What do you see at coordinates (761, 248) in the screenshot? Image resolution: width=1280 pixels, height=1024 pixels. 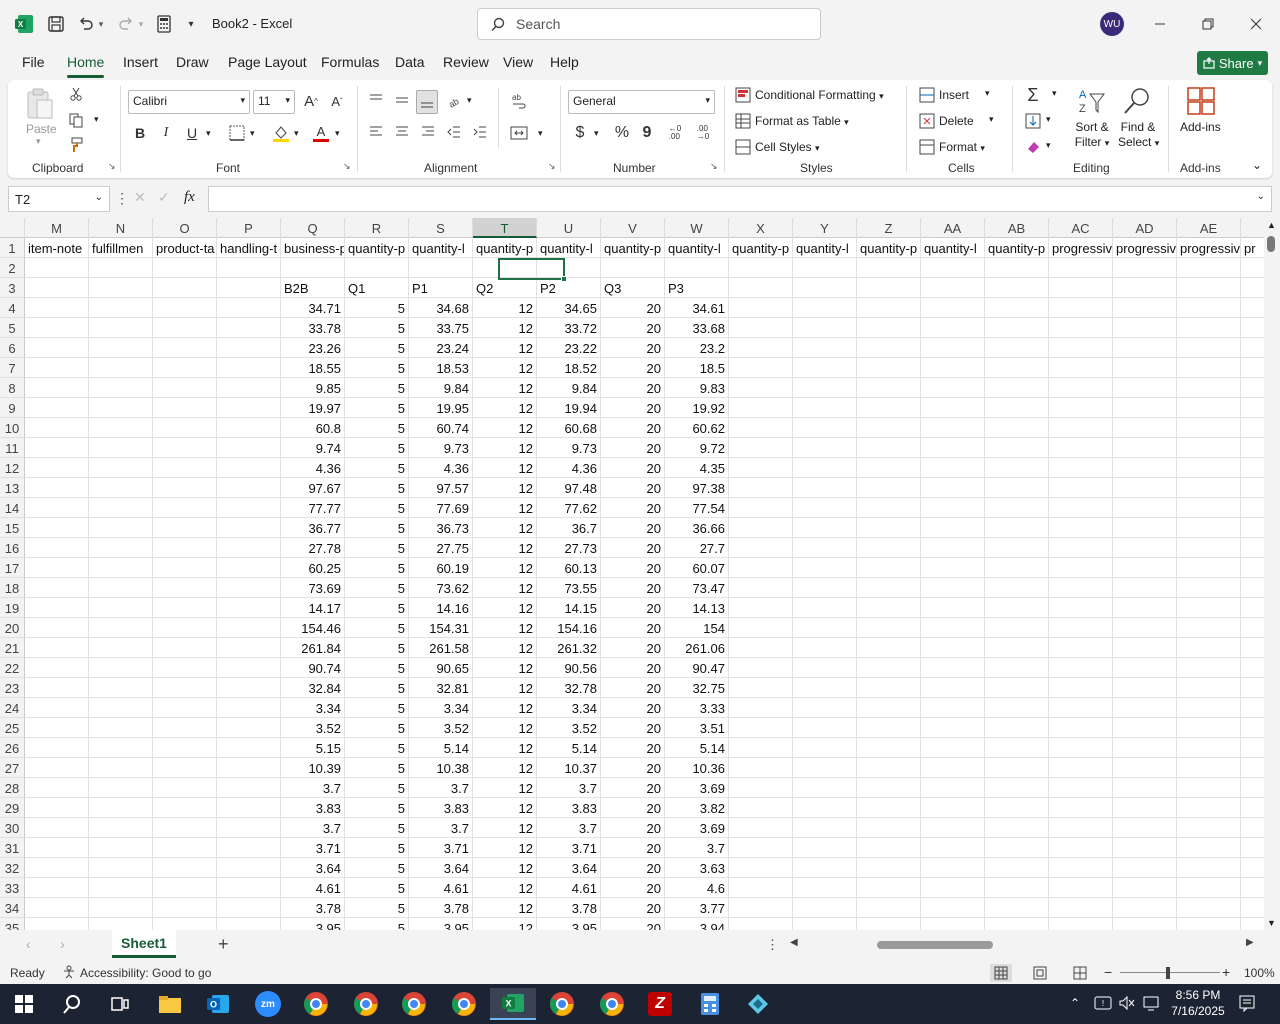 I see `cell: quantity-p` at bounding box center [761, 248].